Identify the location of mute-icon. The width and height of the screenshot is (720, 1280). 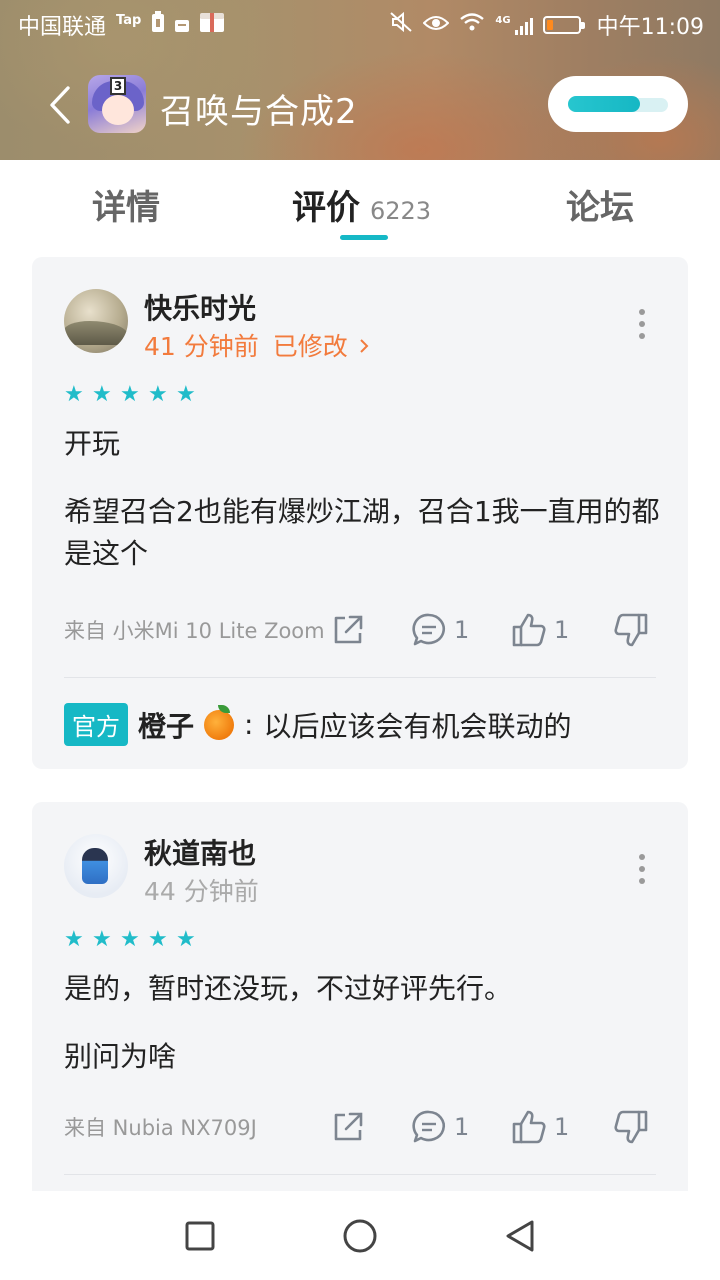
(401, 25).